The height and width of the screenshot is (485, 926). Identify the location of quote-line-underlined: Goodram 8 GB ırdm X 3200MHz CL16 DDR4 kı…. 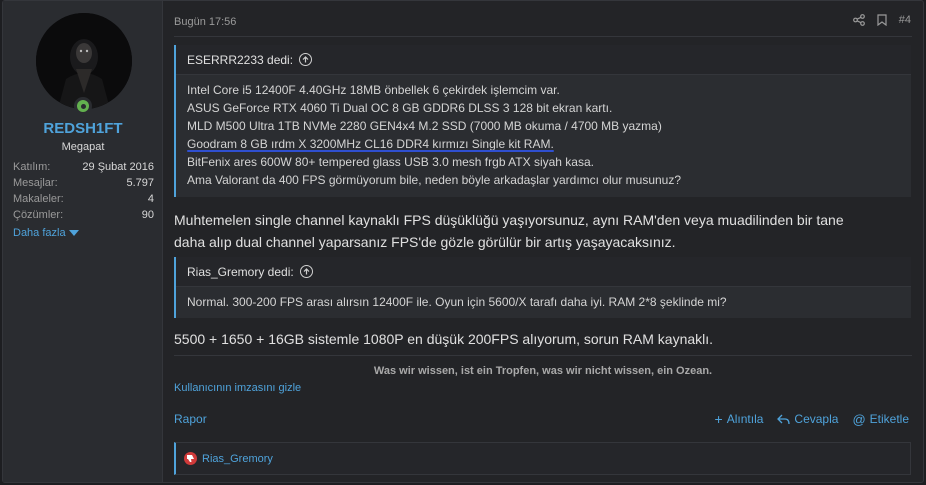
(543, 144).